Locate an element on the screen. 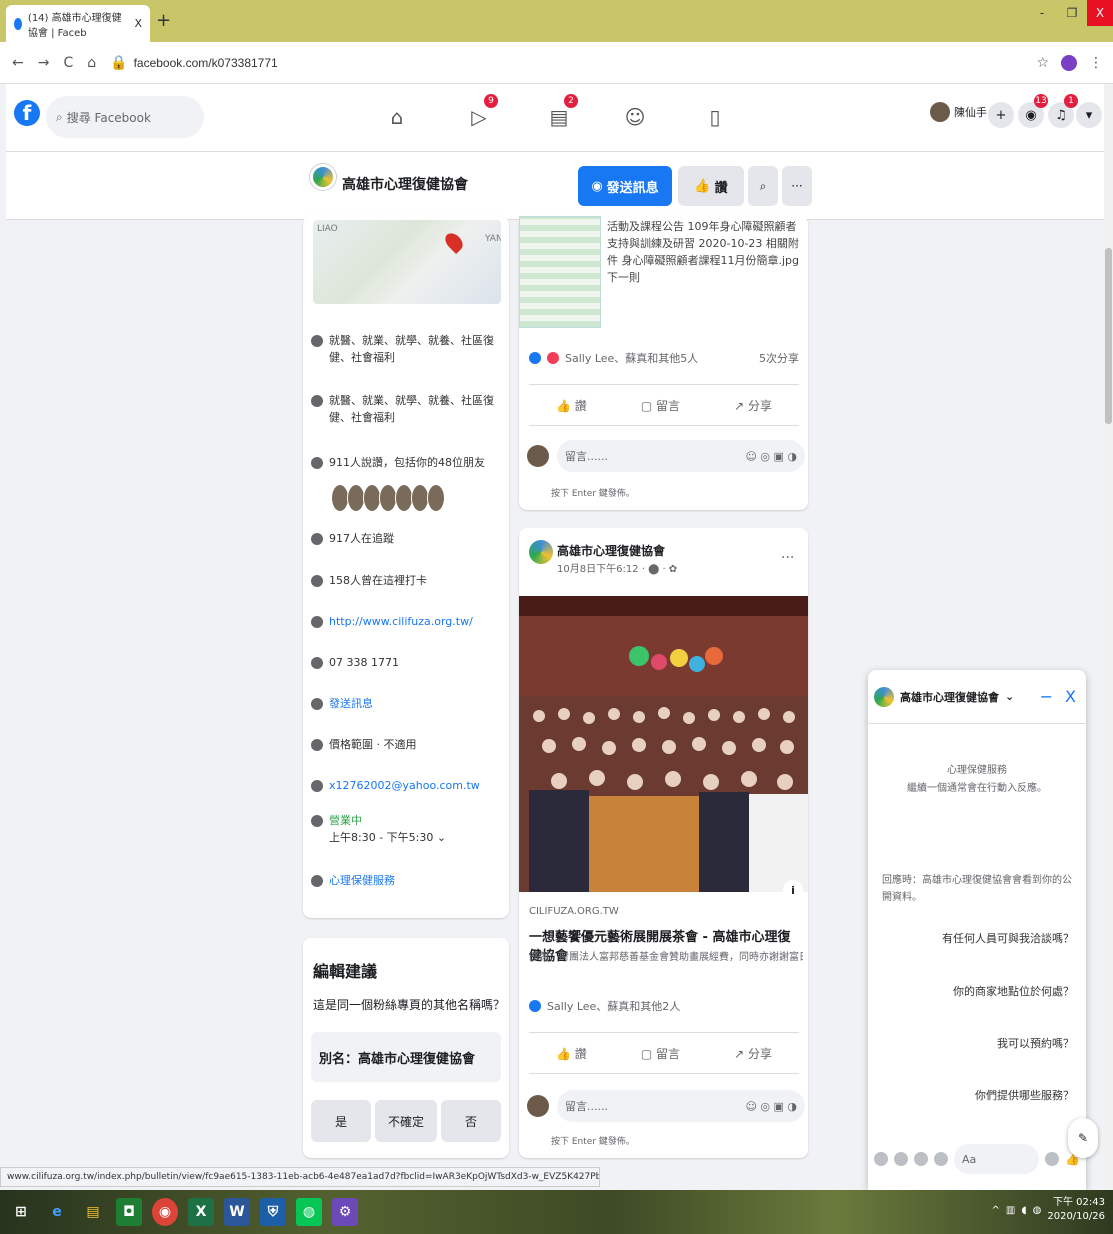  nav-marketplace-icon: ▤ 2 is located at coordinates (561, 113).